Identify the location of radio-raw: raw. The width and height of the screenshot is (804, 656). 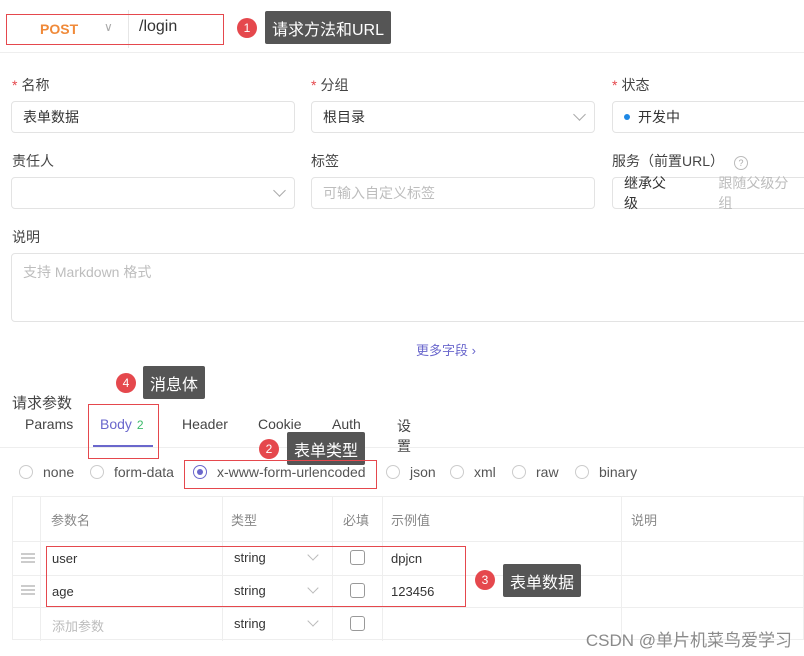
(535, 472).